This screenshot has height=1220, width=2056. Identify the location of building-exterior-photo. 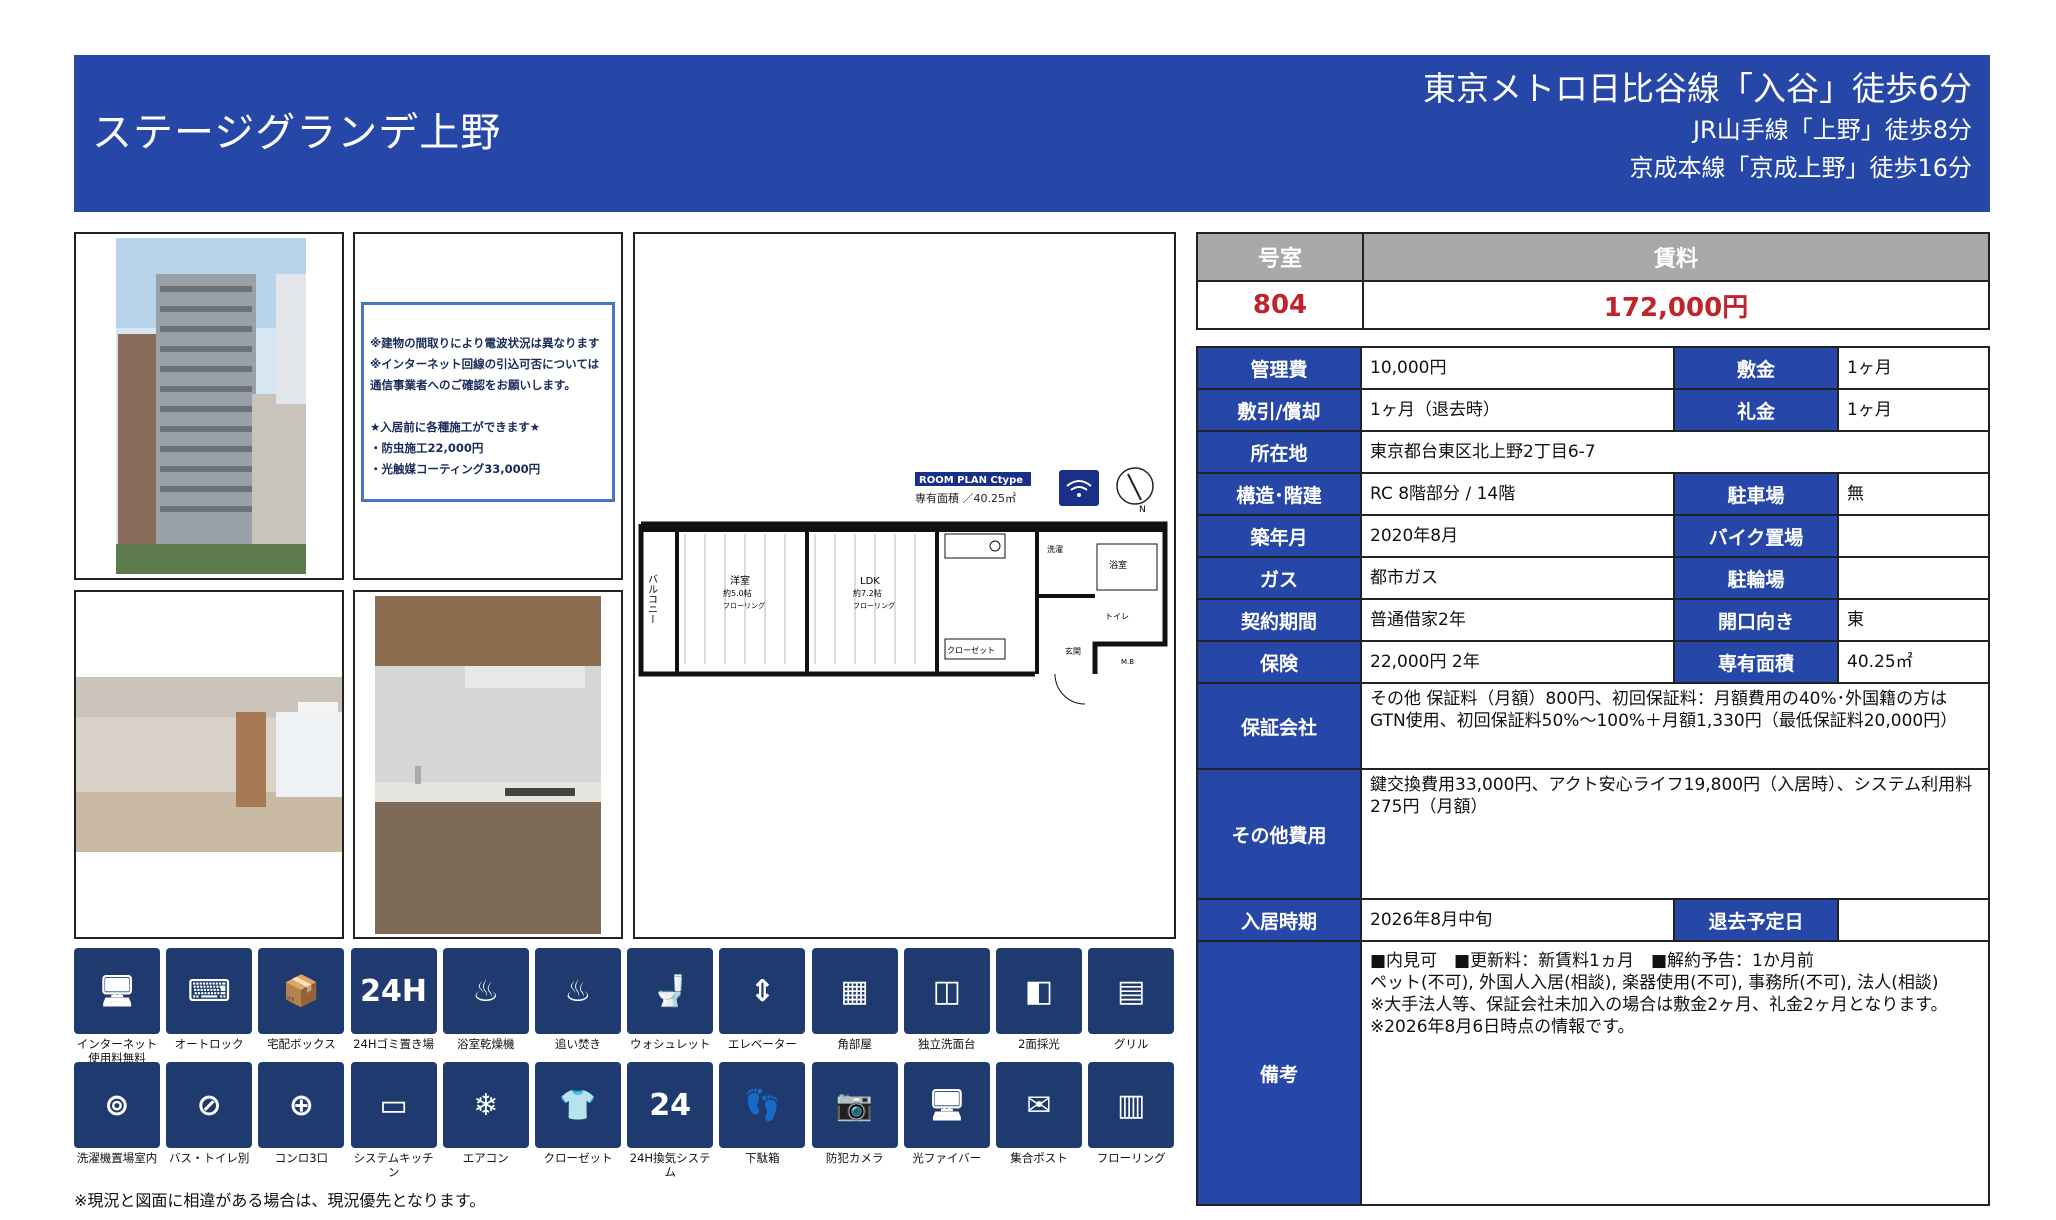
(209, 406).